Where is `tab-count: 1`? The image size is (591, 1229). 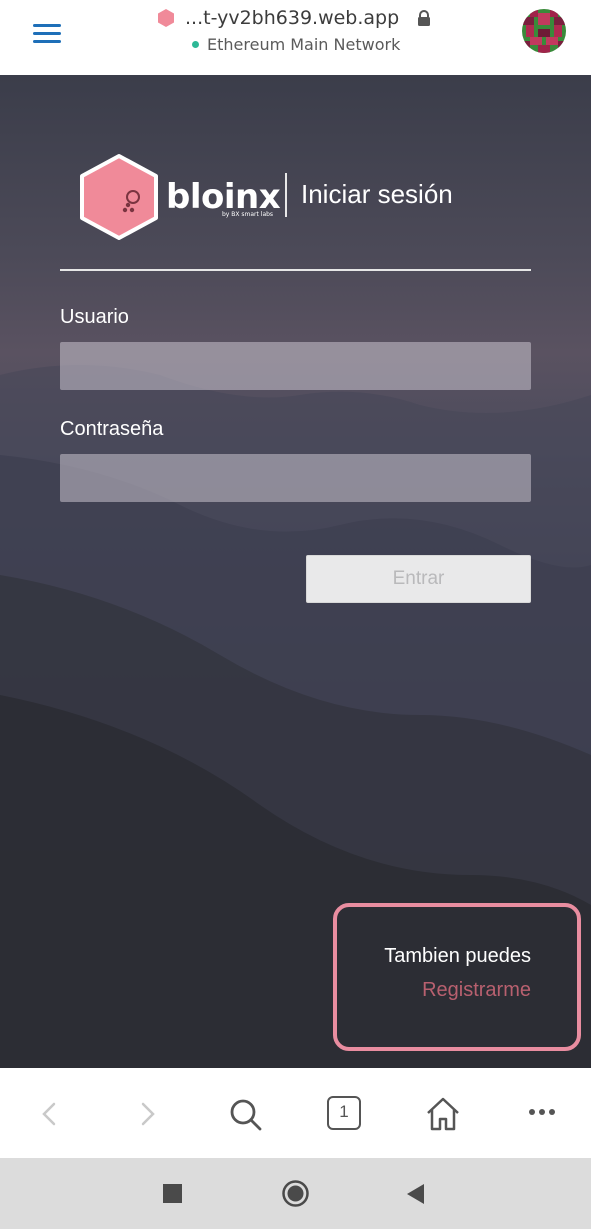 tab-count: 1 is located at coordinates (344, 1111).